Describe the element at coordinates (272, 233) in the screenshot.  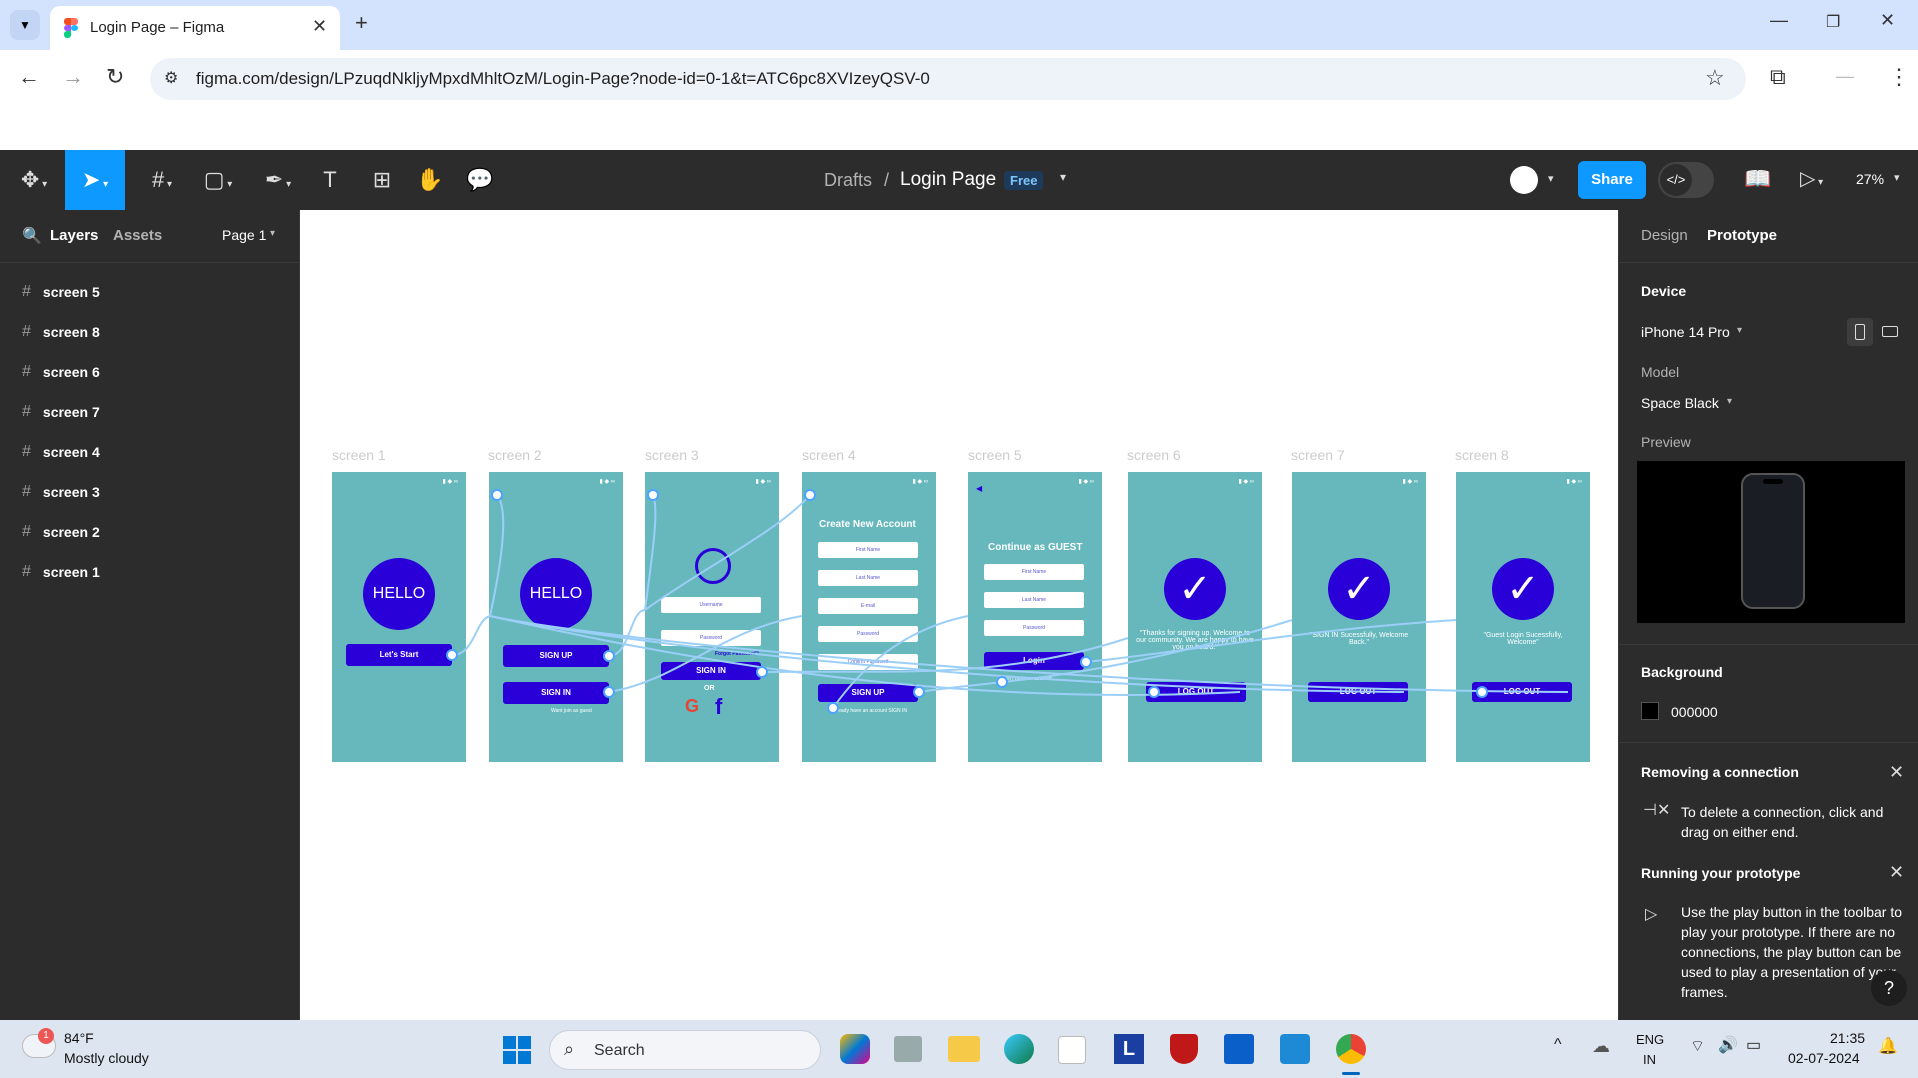
I see `page-chevron-icon: ▾` at that location.